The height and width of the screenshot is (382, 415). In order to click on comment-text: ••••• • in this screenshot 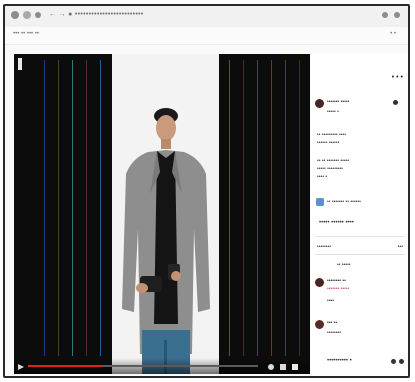, I will do `click(333, 112)`.